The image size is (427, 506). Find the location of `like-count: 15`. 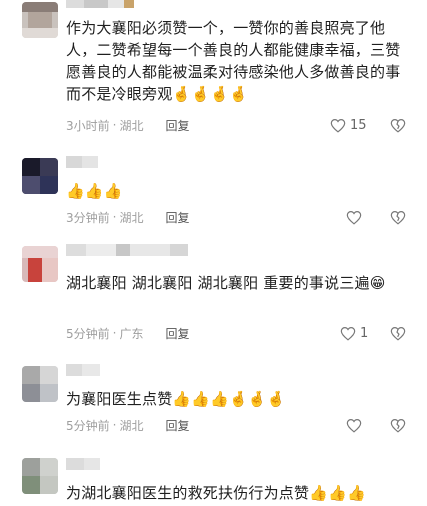

like-count: 15 is located at coordinates (358, 125).